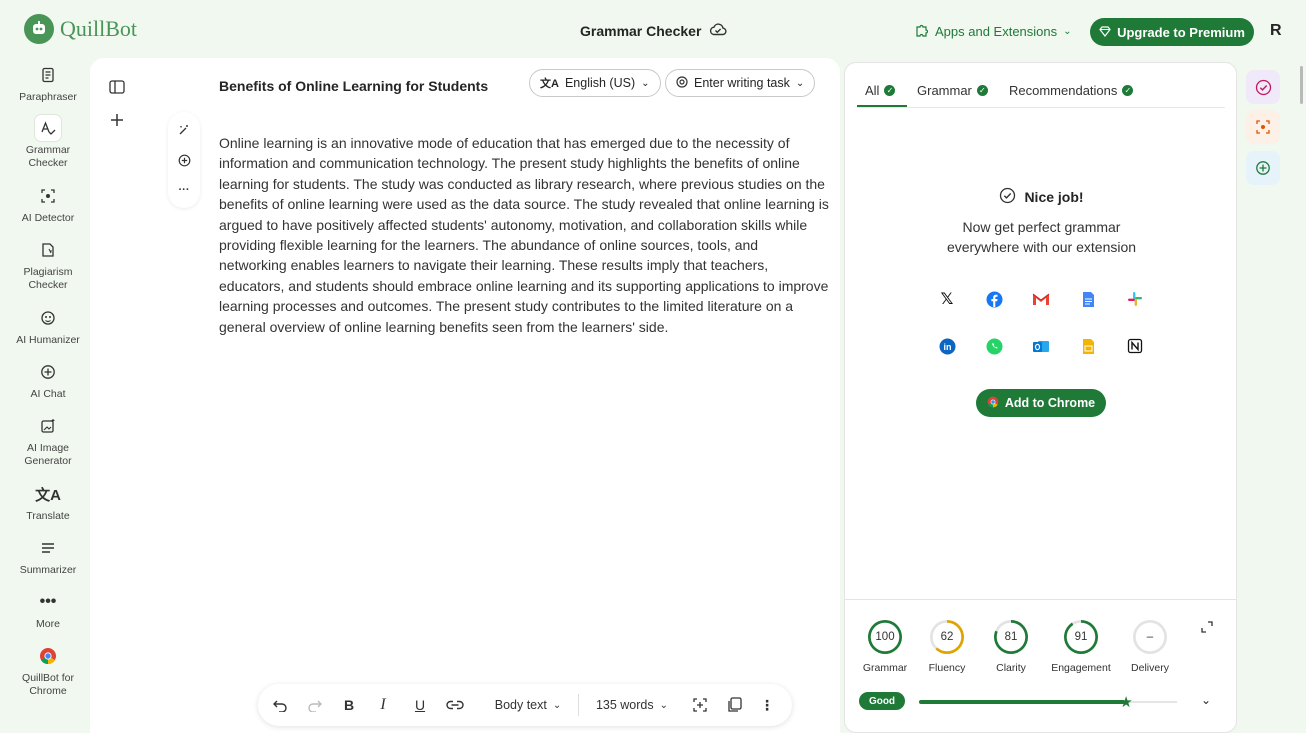 The height and width of the screenshot is (733, 1306). What do you see at coordinates (48, 502) in the screenshot?
I see `sidebar-item-translate: 文A Translate` at bounding box center [48, 502].